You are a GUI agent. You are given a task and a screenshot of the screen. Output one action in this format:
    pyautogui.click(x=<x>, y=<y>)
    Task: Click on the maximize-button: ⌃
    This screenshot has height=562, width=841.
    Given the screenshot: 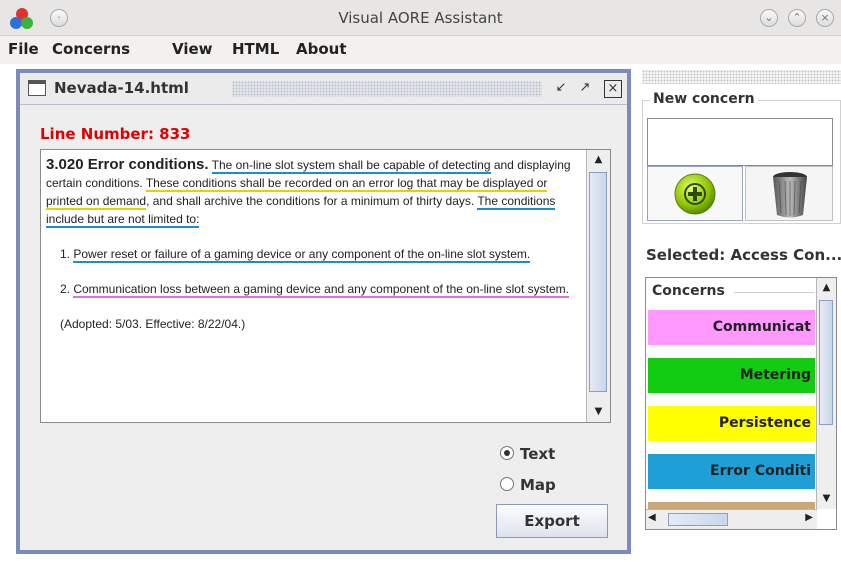 What is the action you would take?
    pyautogui.click(x=797, y=18)
    